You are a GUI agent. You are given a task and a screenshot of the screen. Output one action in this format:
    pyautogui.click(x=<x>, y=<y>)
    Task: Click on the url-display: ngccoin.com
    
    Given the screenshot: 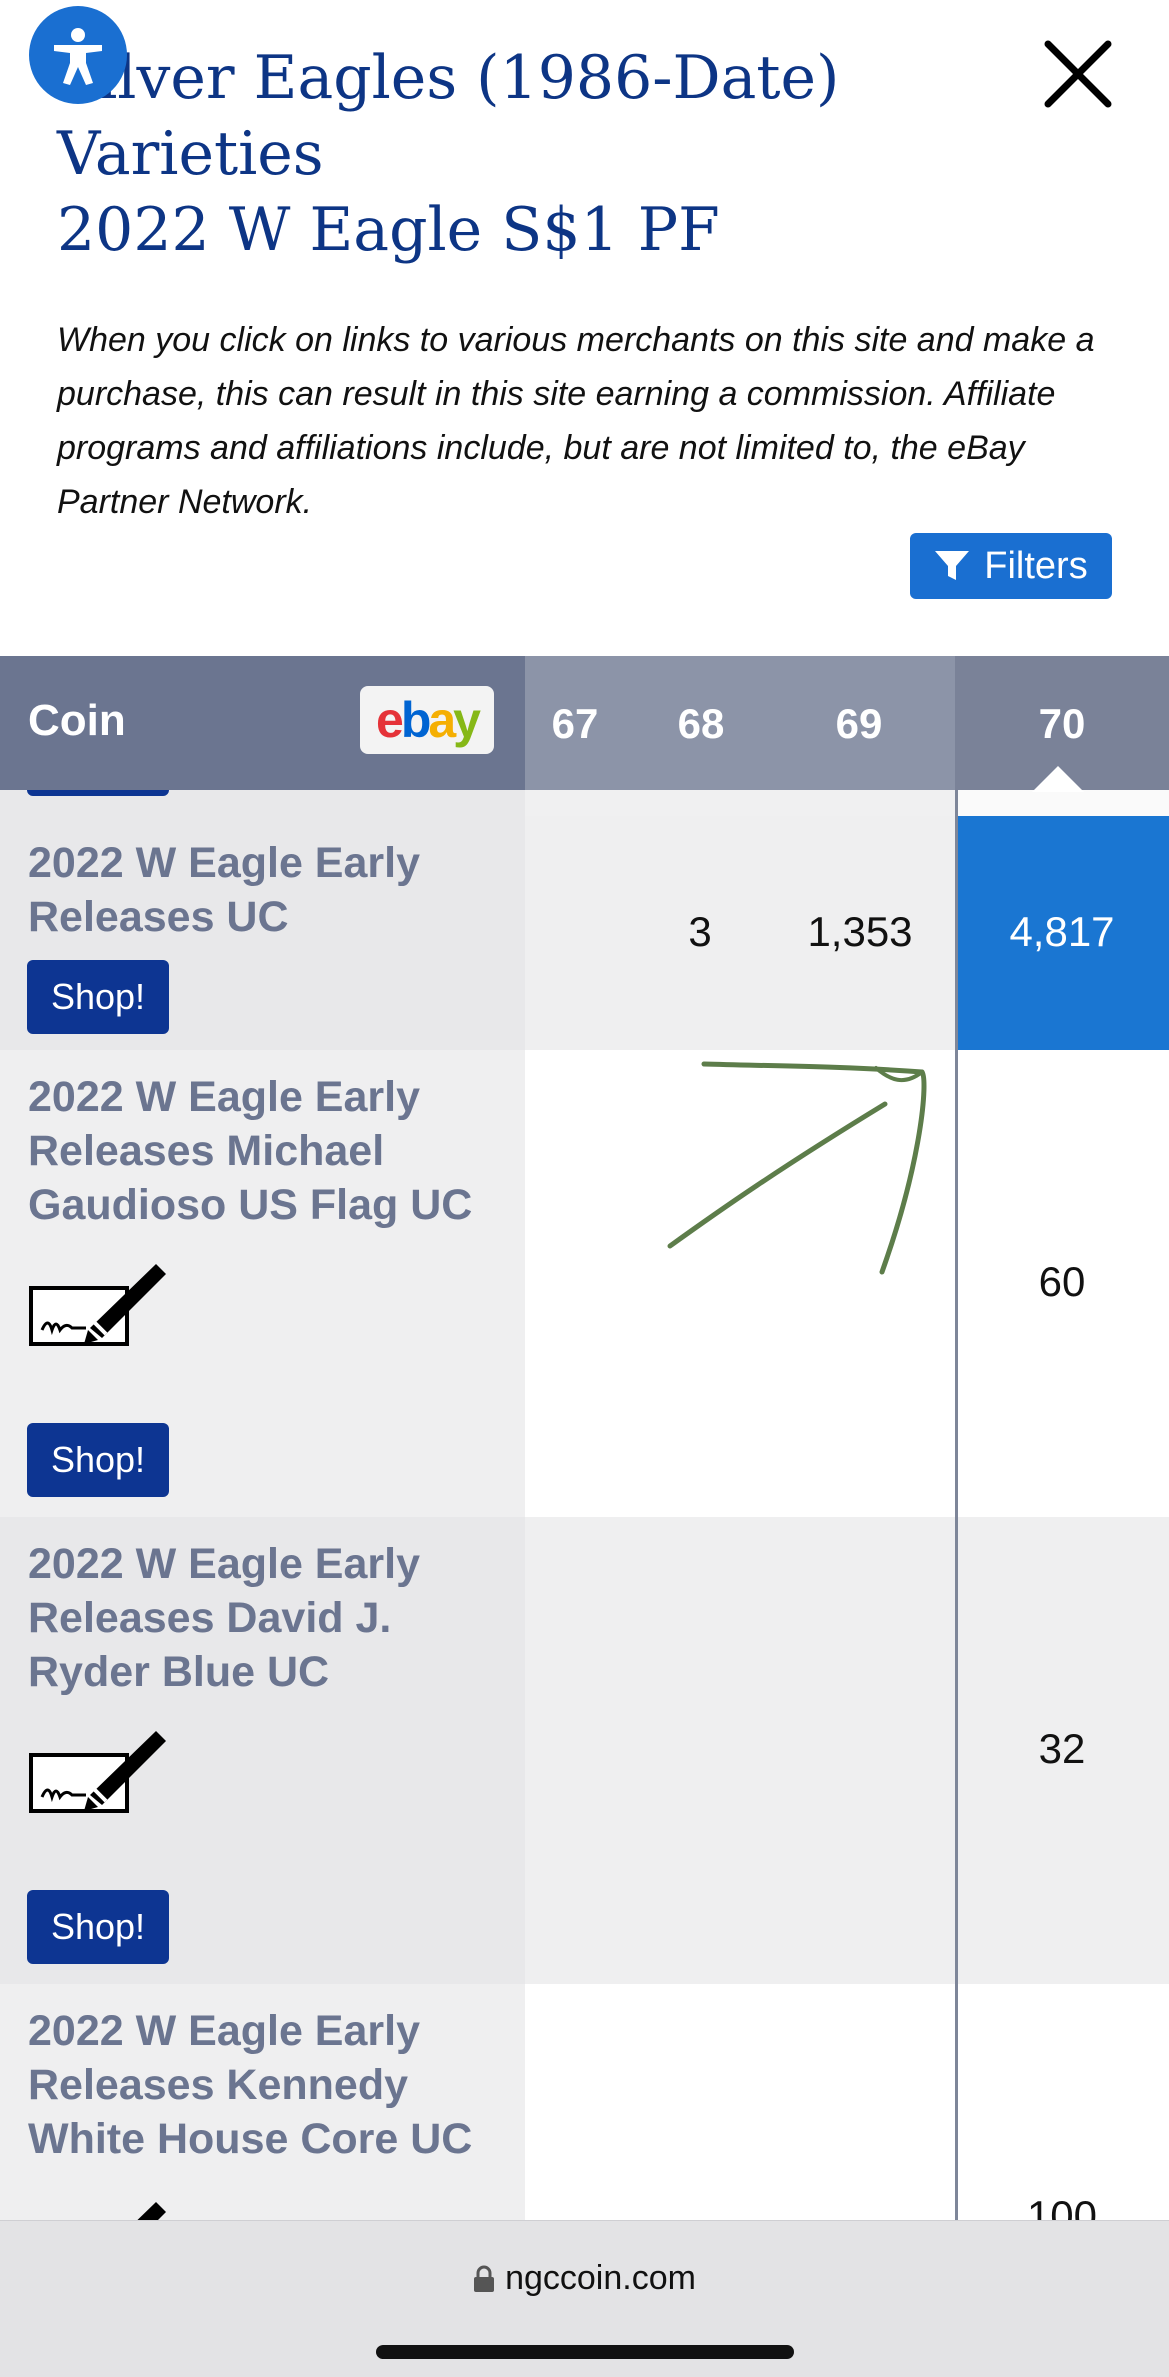 What is the action you would take?
    pyautogui.click(x=584, y=2278)
    